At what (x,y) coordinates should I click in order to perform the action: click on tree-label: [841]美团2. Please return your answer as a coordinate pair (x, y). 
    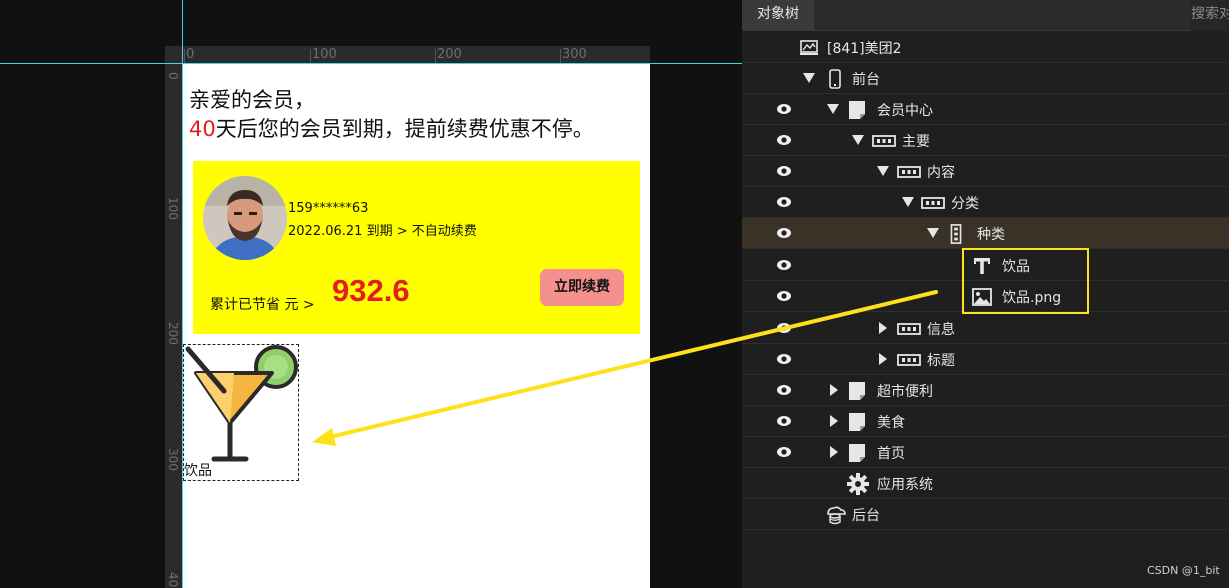
    Looking at the image, I should click on (864, 49).